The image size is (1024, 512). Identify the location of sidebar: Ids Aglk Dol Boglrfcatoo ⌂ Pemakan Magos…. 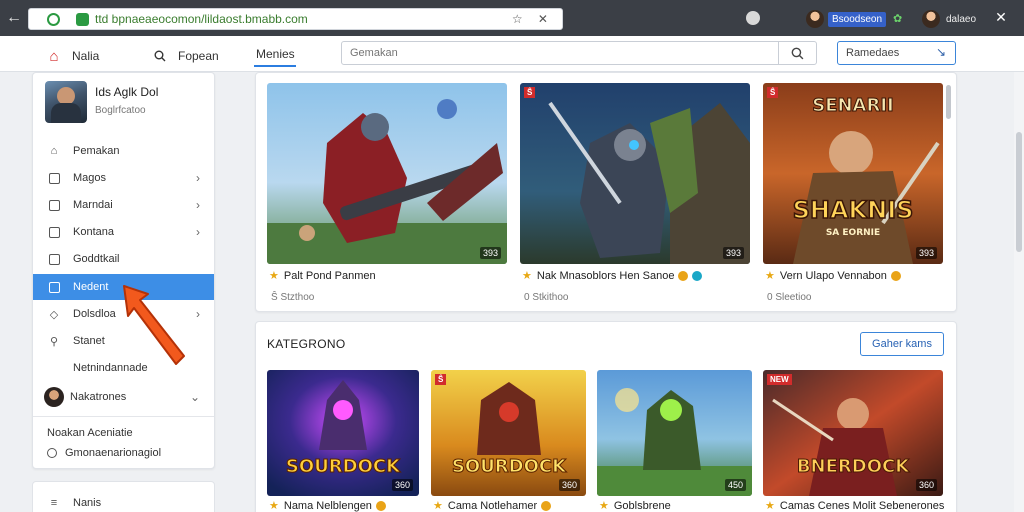
(123, 270).